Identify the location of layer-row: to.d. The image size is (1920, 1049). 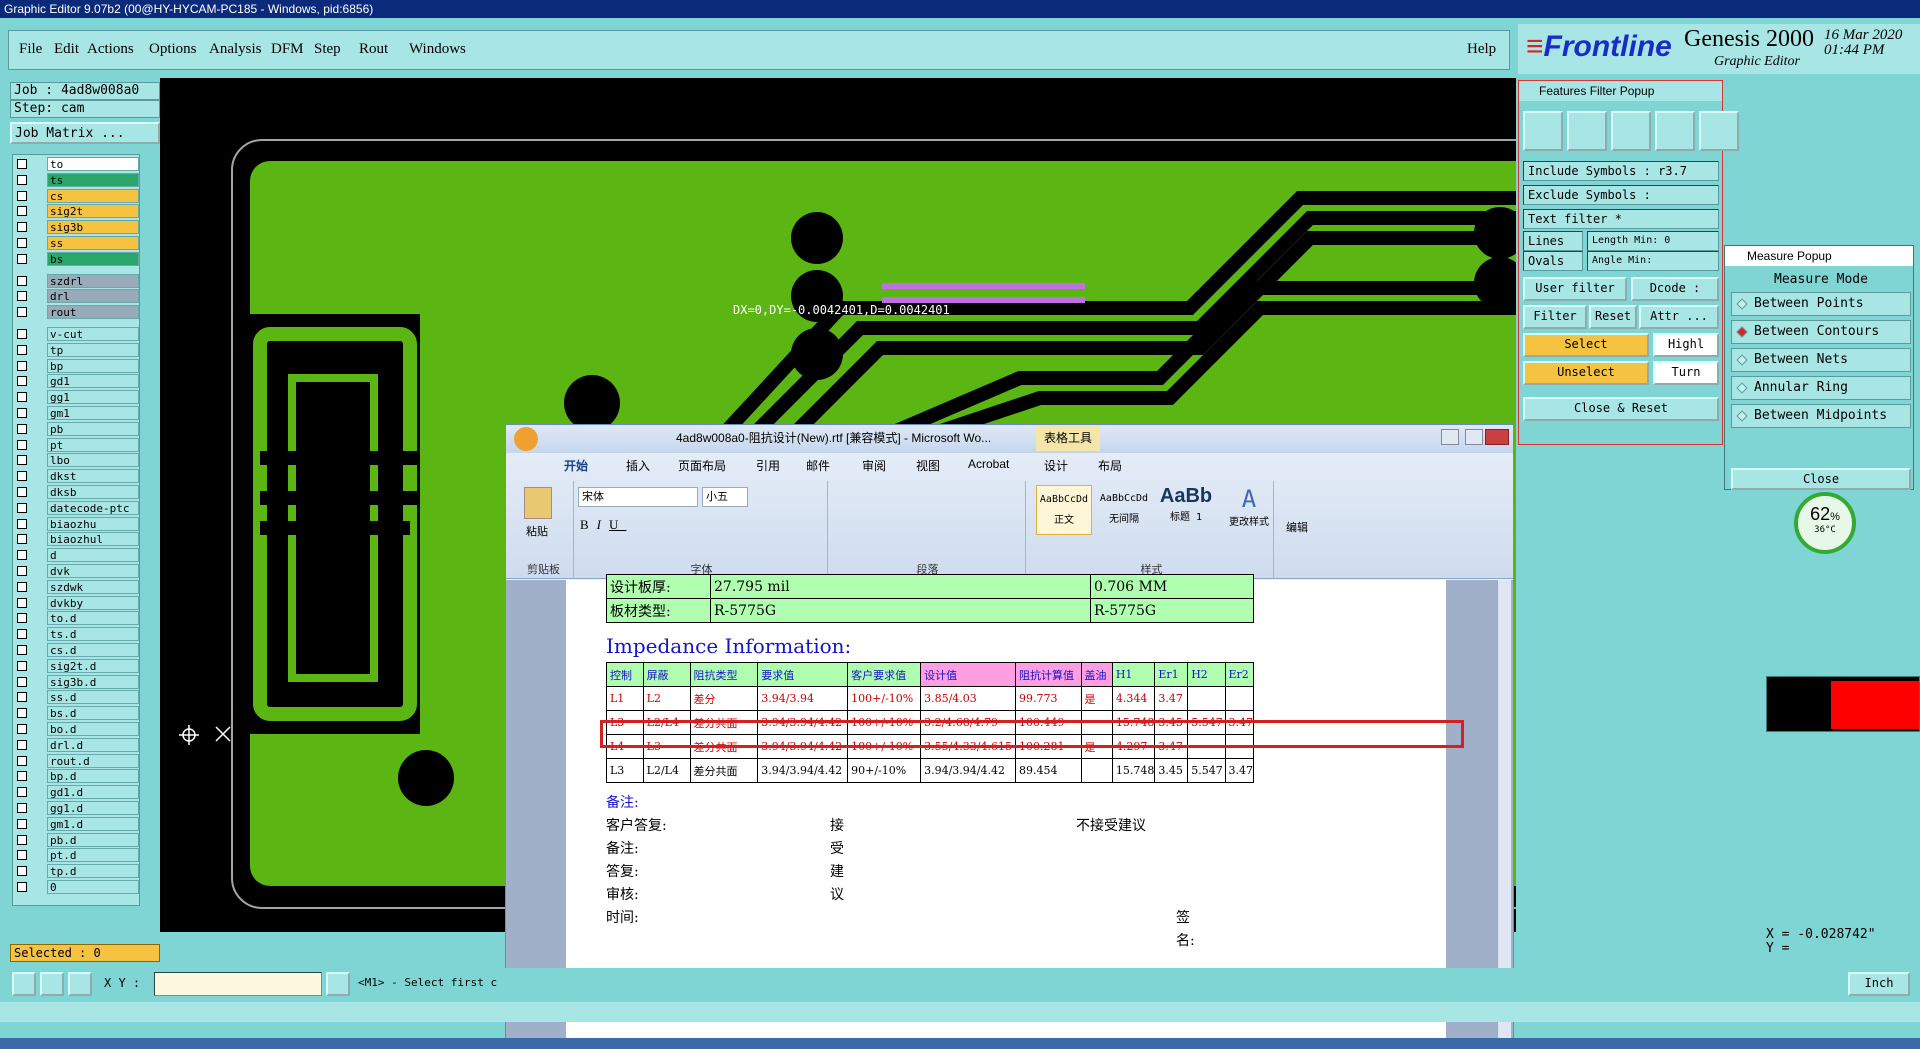
(77, 618).